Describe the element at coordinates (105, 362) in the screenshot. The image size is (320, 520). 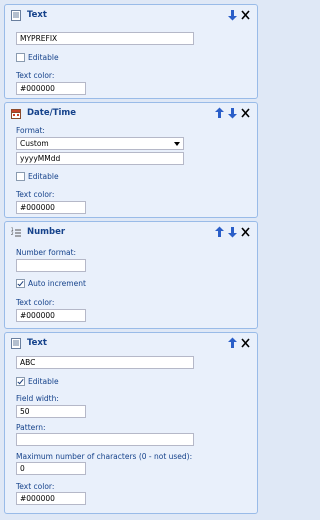
I see `text-value-input: ABC` at that location.